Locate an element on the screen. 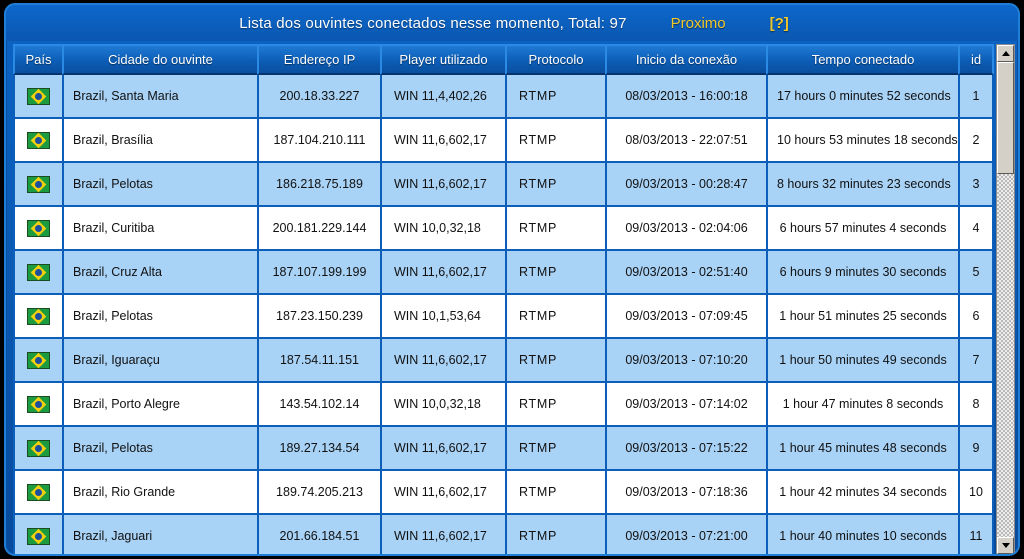  cell-start: 09/03/2013 - 00:28:47 is located at coordinates (685, 185).